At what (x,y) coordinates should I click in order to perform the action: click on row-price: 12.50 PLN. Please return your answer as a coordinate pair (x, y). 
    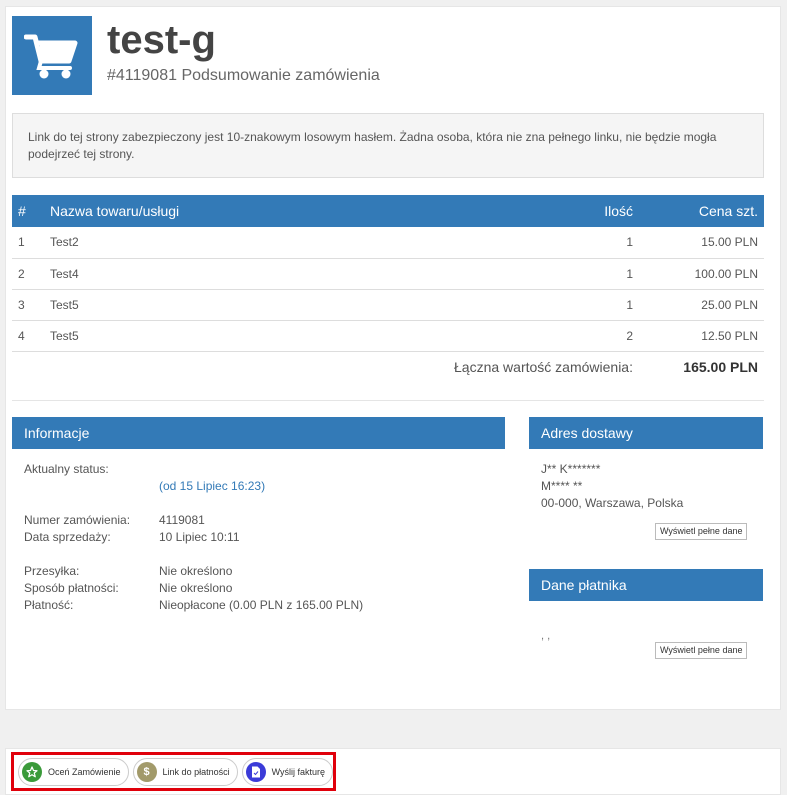
    Looking at the image, I should click on (701, 336).